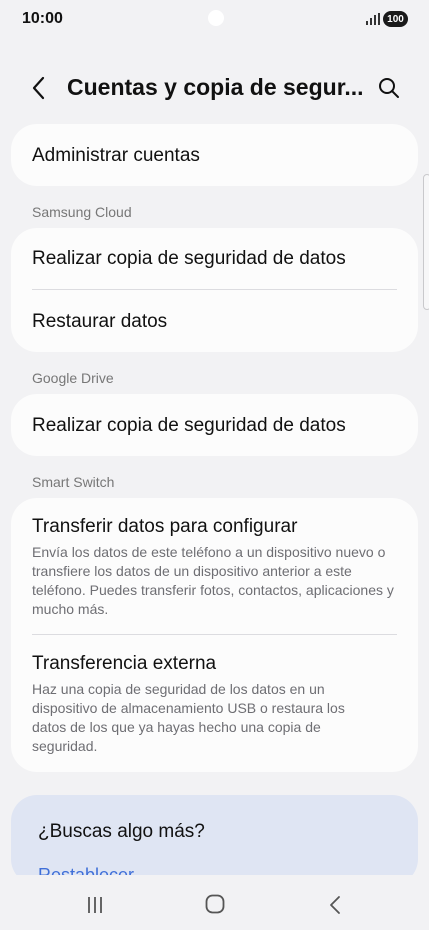  I want to click on external-transfer-title: Transferencia externa, so click(124, 663).